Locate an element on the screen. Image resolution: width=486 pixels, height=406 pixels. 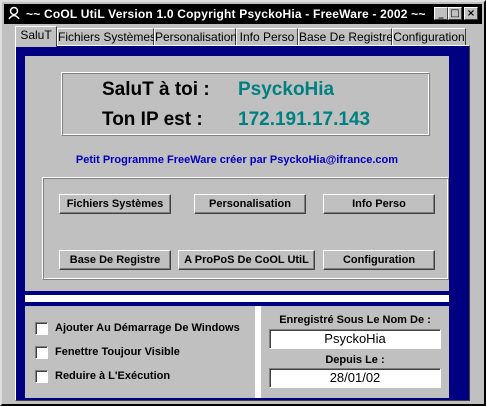
tab-info-perso: Info Perso is located at coordinates (267, 36).